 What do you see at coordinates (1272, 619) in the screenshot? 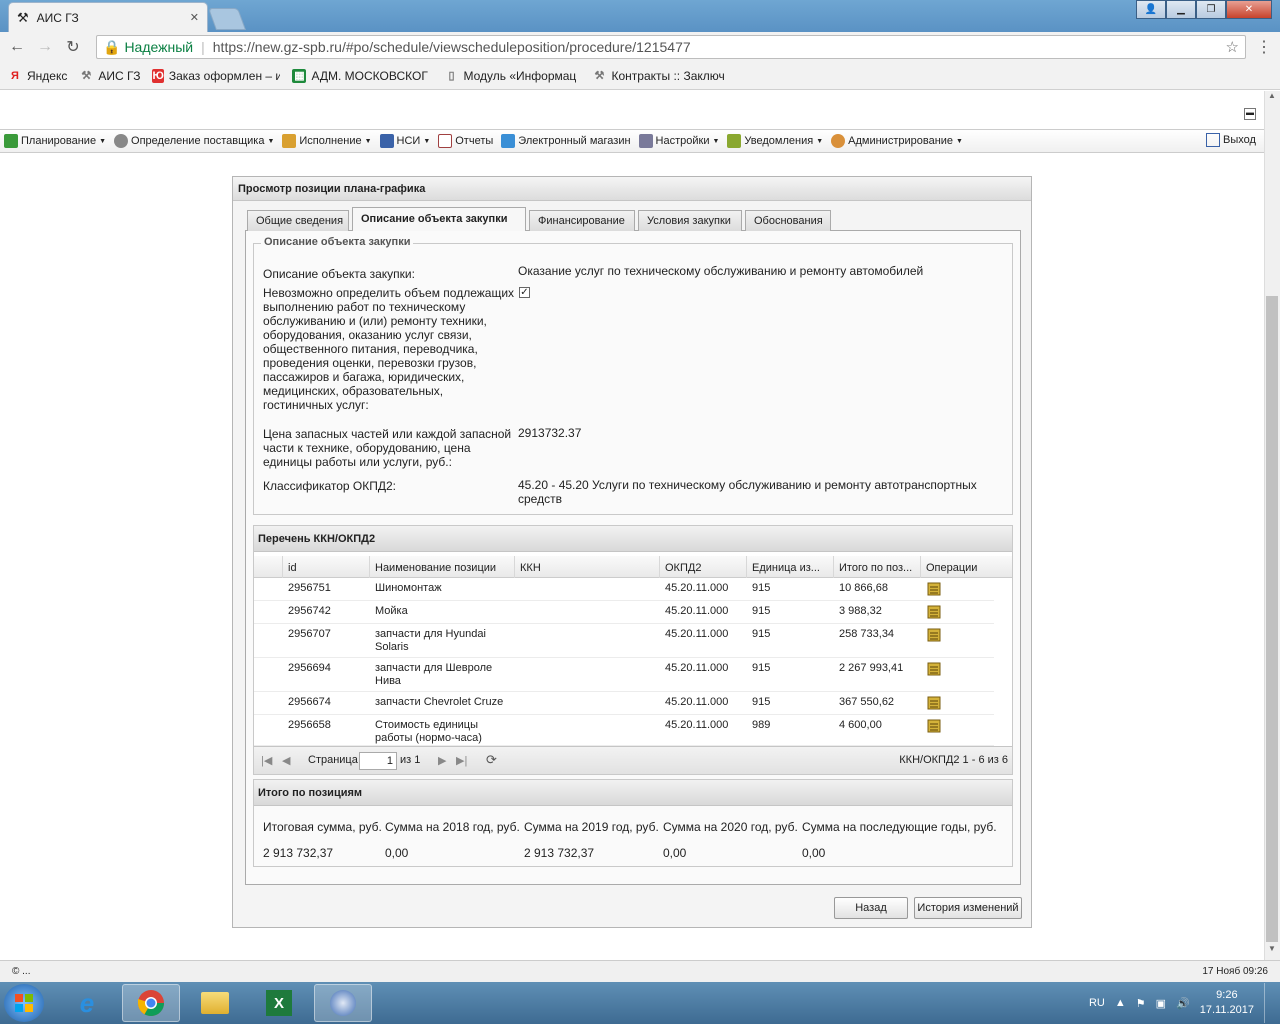
I see `scroll-thumb` at bounding box center [1272, 619].